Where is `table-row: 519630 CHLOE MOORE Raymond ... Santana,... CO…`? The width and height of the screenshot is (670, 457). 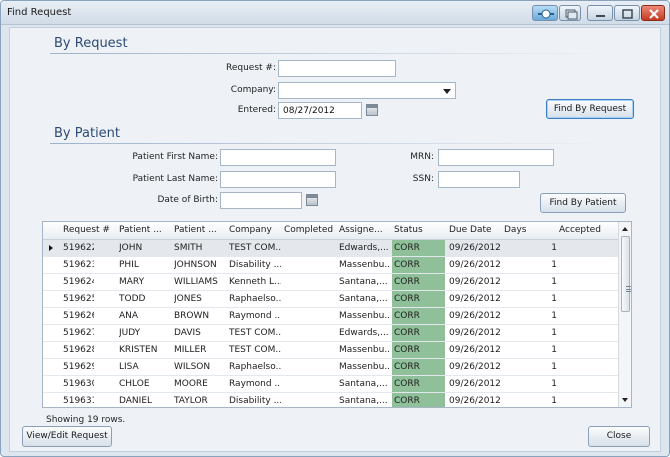
table-row: 519630 CHLOE MOORE Raymond ... Santana,... CO… is located at coordinates (331, 384).